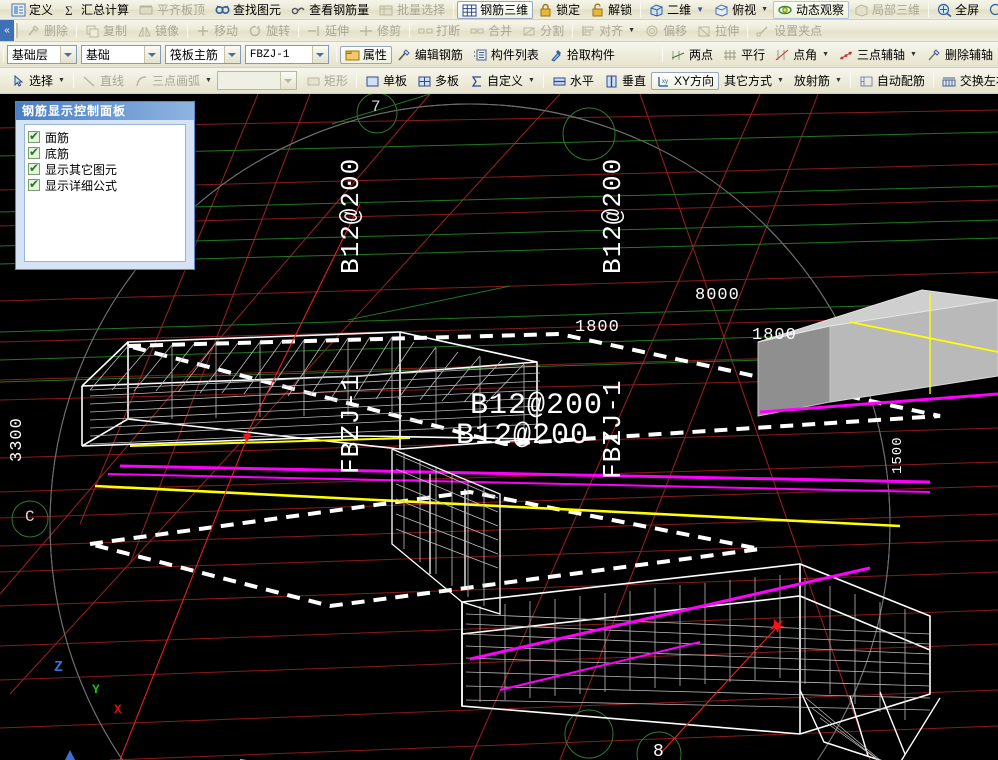 Image resolution: width=998 pixels, height=760 pixels. Describe the element at coordinates (582, 55) in the screenshot. I see `pick-member-button: 拾取构件` at that location.